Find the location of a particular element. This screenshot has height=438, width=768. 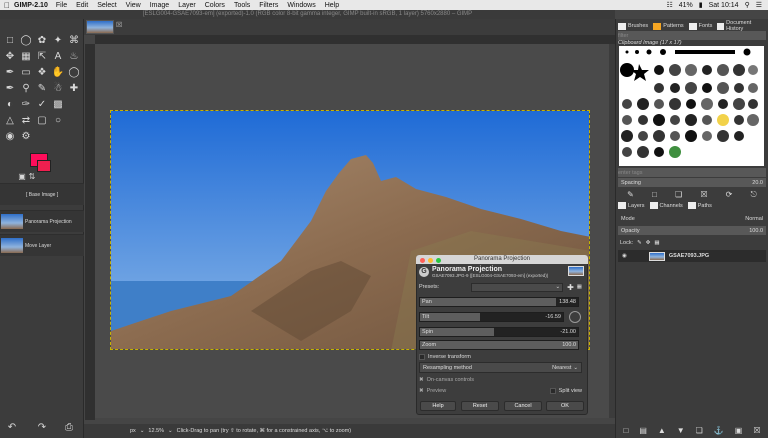

vertical-ruler is located at coordinates (90, 232).